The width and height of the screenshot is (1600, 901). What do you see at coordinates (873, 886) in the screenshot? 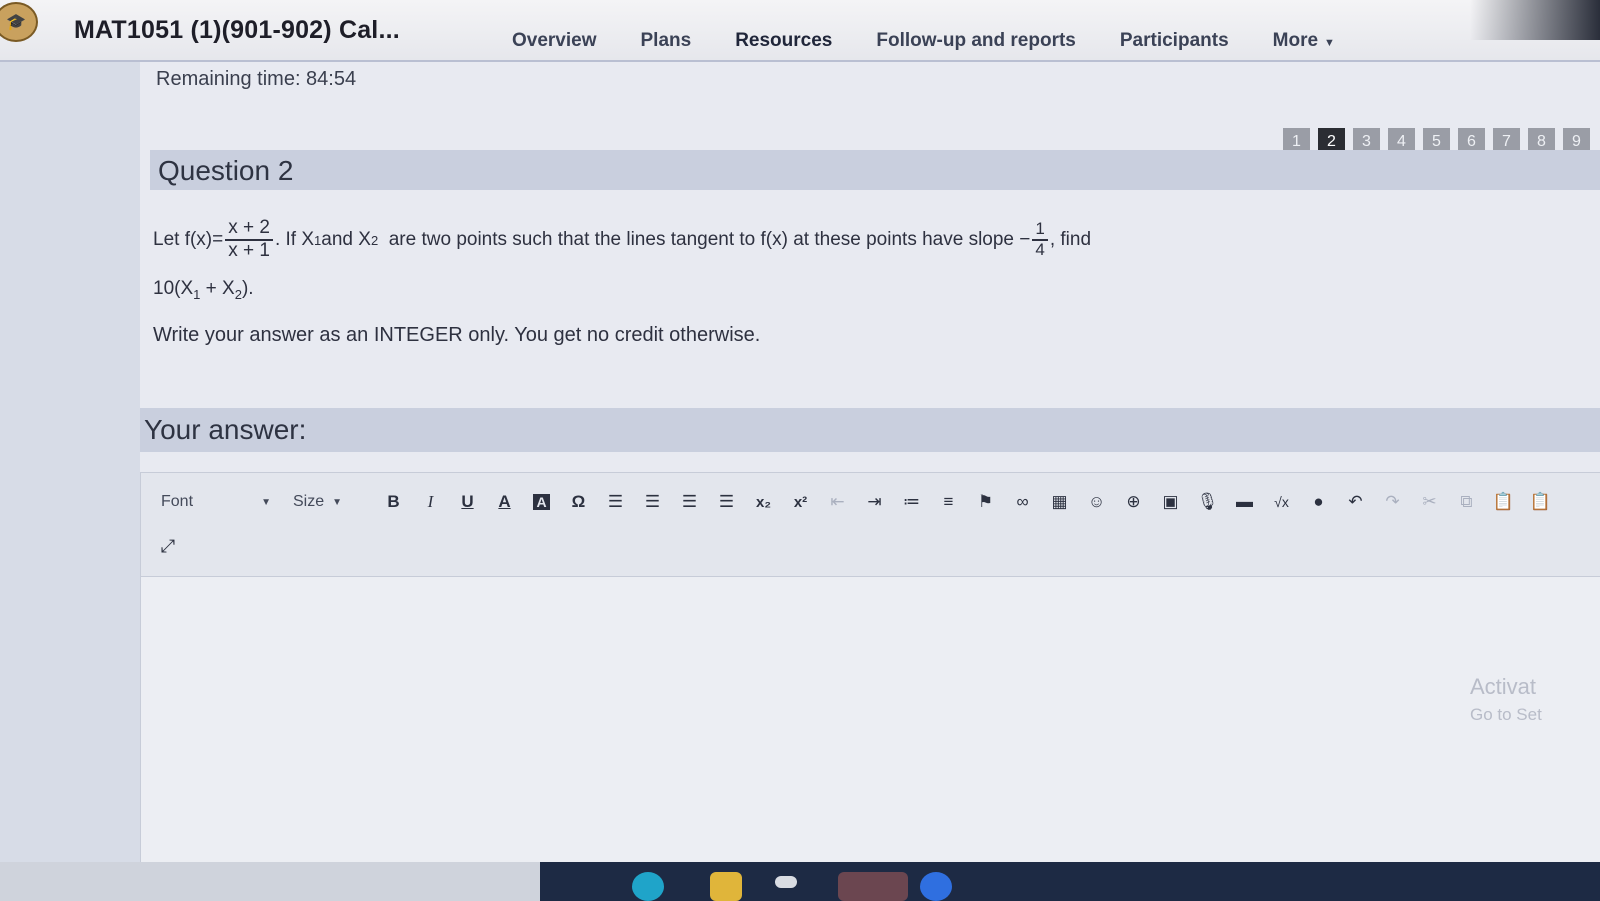
I see `chrome-active-icon` at bounding box center [873, 886].